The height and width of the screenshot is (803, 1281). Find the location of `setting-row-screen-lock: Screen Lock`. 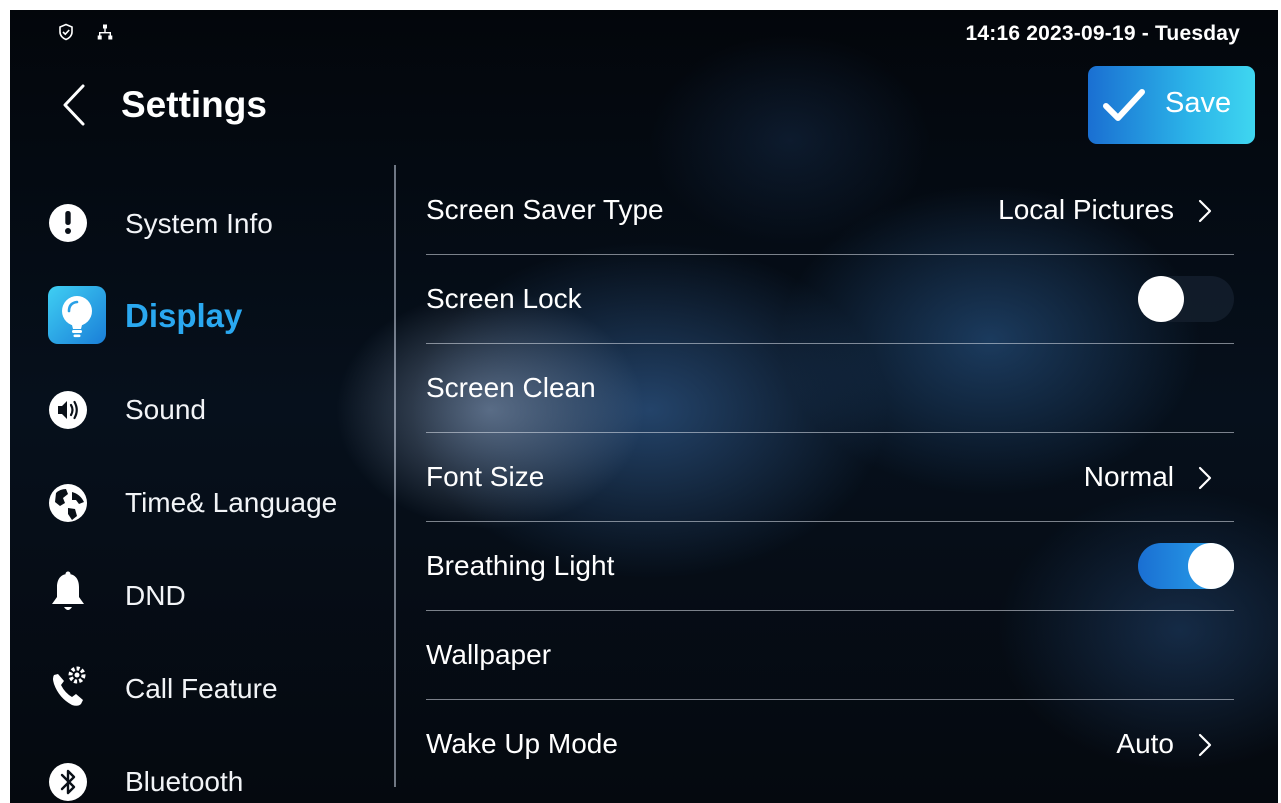

setting-row-screen-lock: Screen Lock is located at coordinates (830, 299).